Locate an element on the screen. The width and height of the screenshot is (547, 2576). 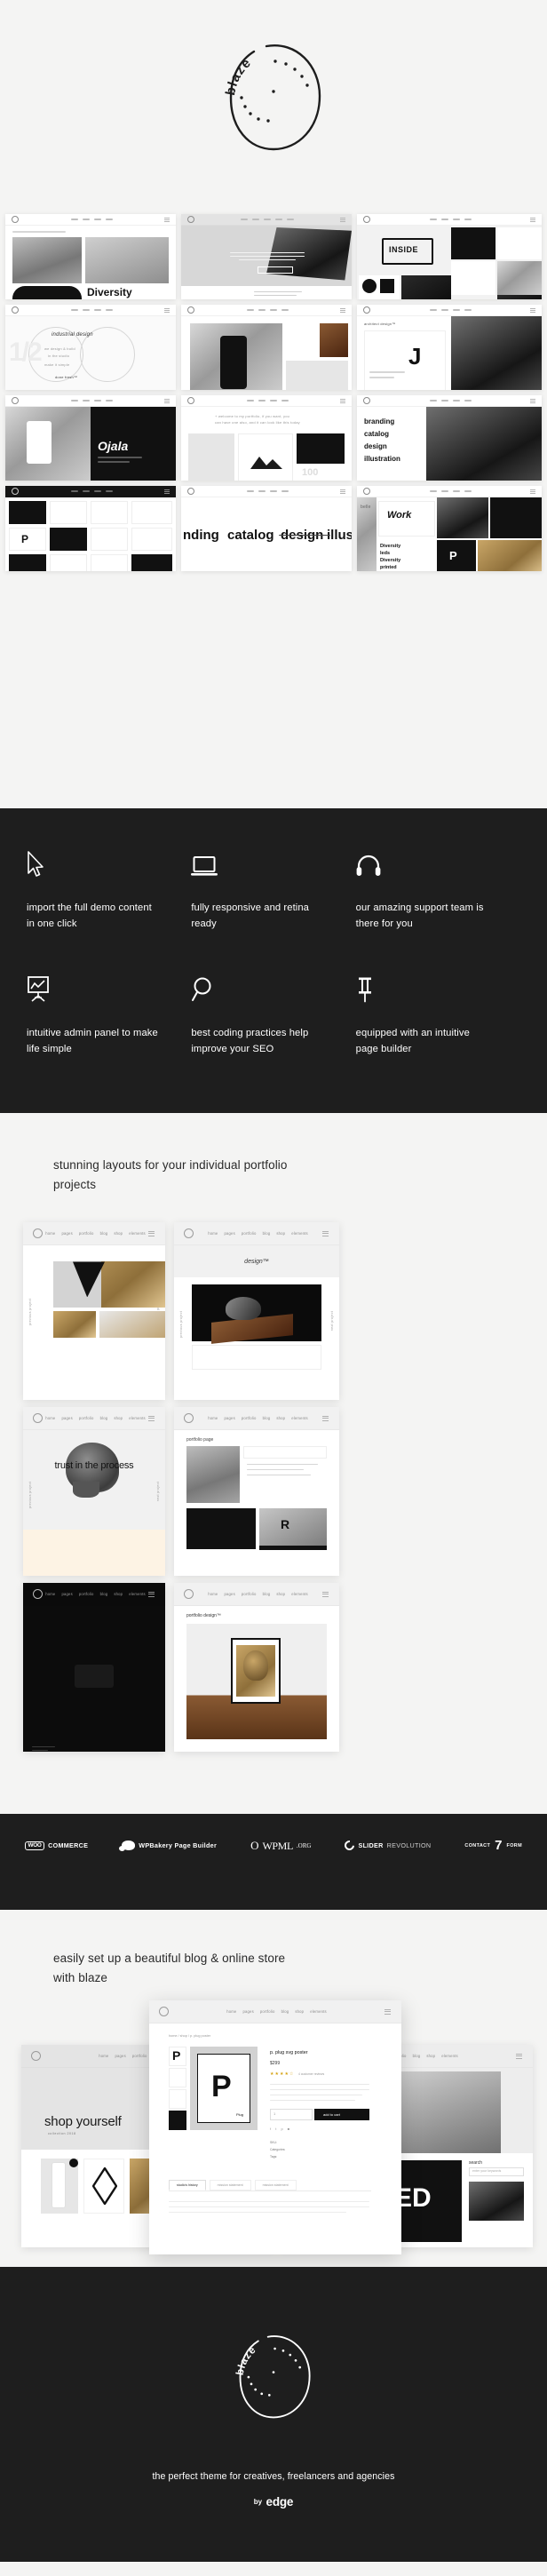
laptop-icon is located at coordinates (262, 862).